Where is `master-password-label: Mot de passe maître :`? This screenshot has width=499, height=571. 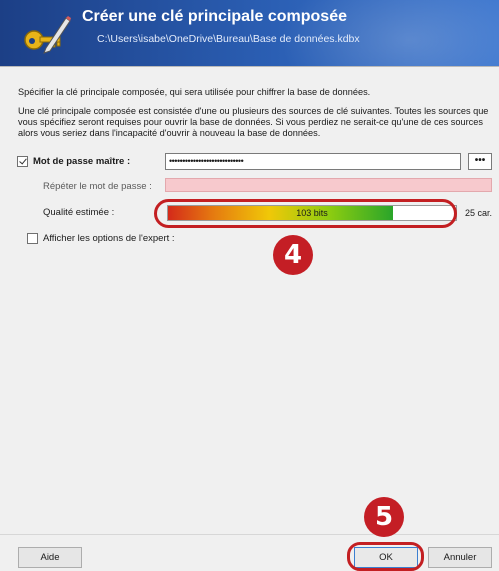 master-password-label: Mot de passe maître : is located at coordinates (82, 161).